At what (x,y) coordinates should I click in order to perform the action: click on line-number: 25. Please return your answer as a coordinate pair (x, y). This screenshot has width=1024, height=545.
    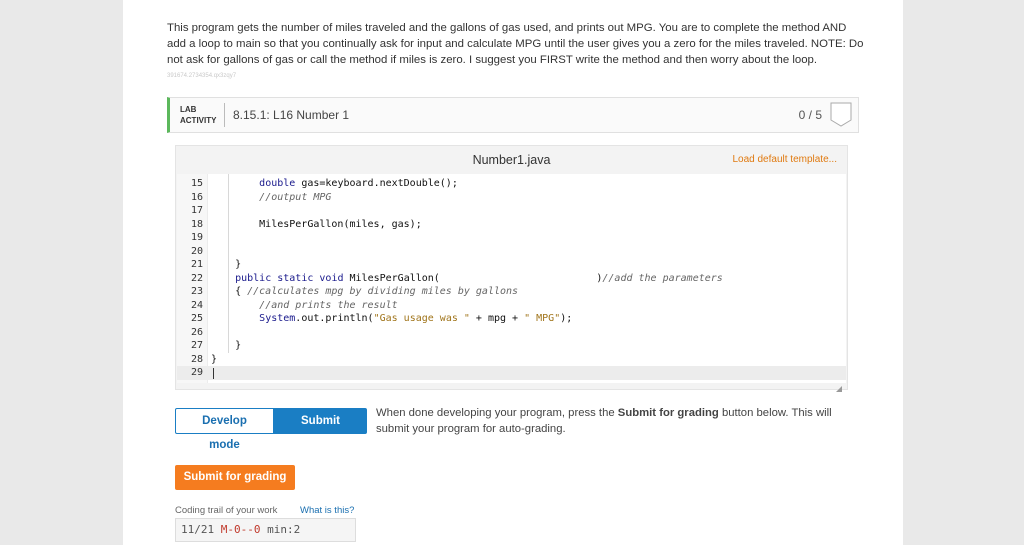
    Looking at the image, I should click on (196, 318).